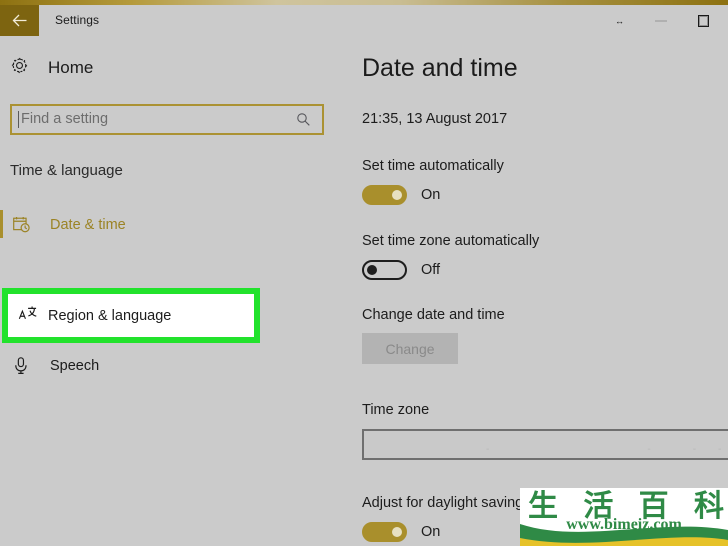  I want to click on back-button, so click(19, 20).